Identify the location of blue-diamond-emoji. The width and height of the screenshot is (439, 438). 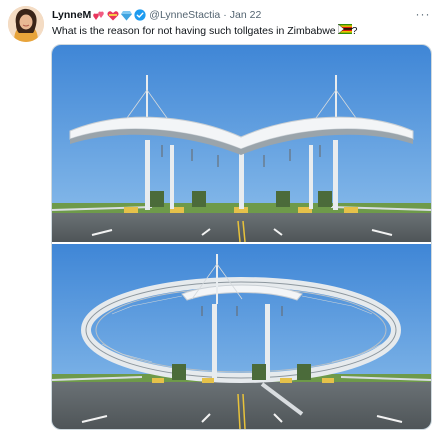
(127, 15).